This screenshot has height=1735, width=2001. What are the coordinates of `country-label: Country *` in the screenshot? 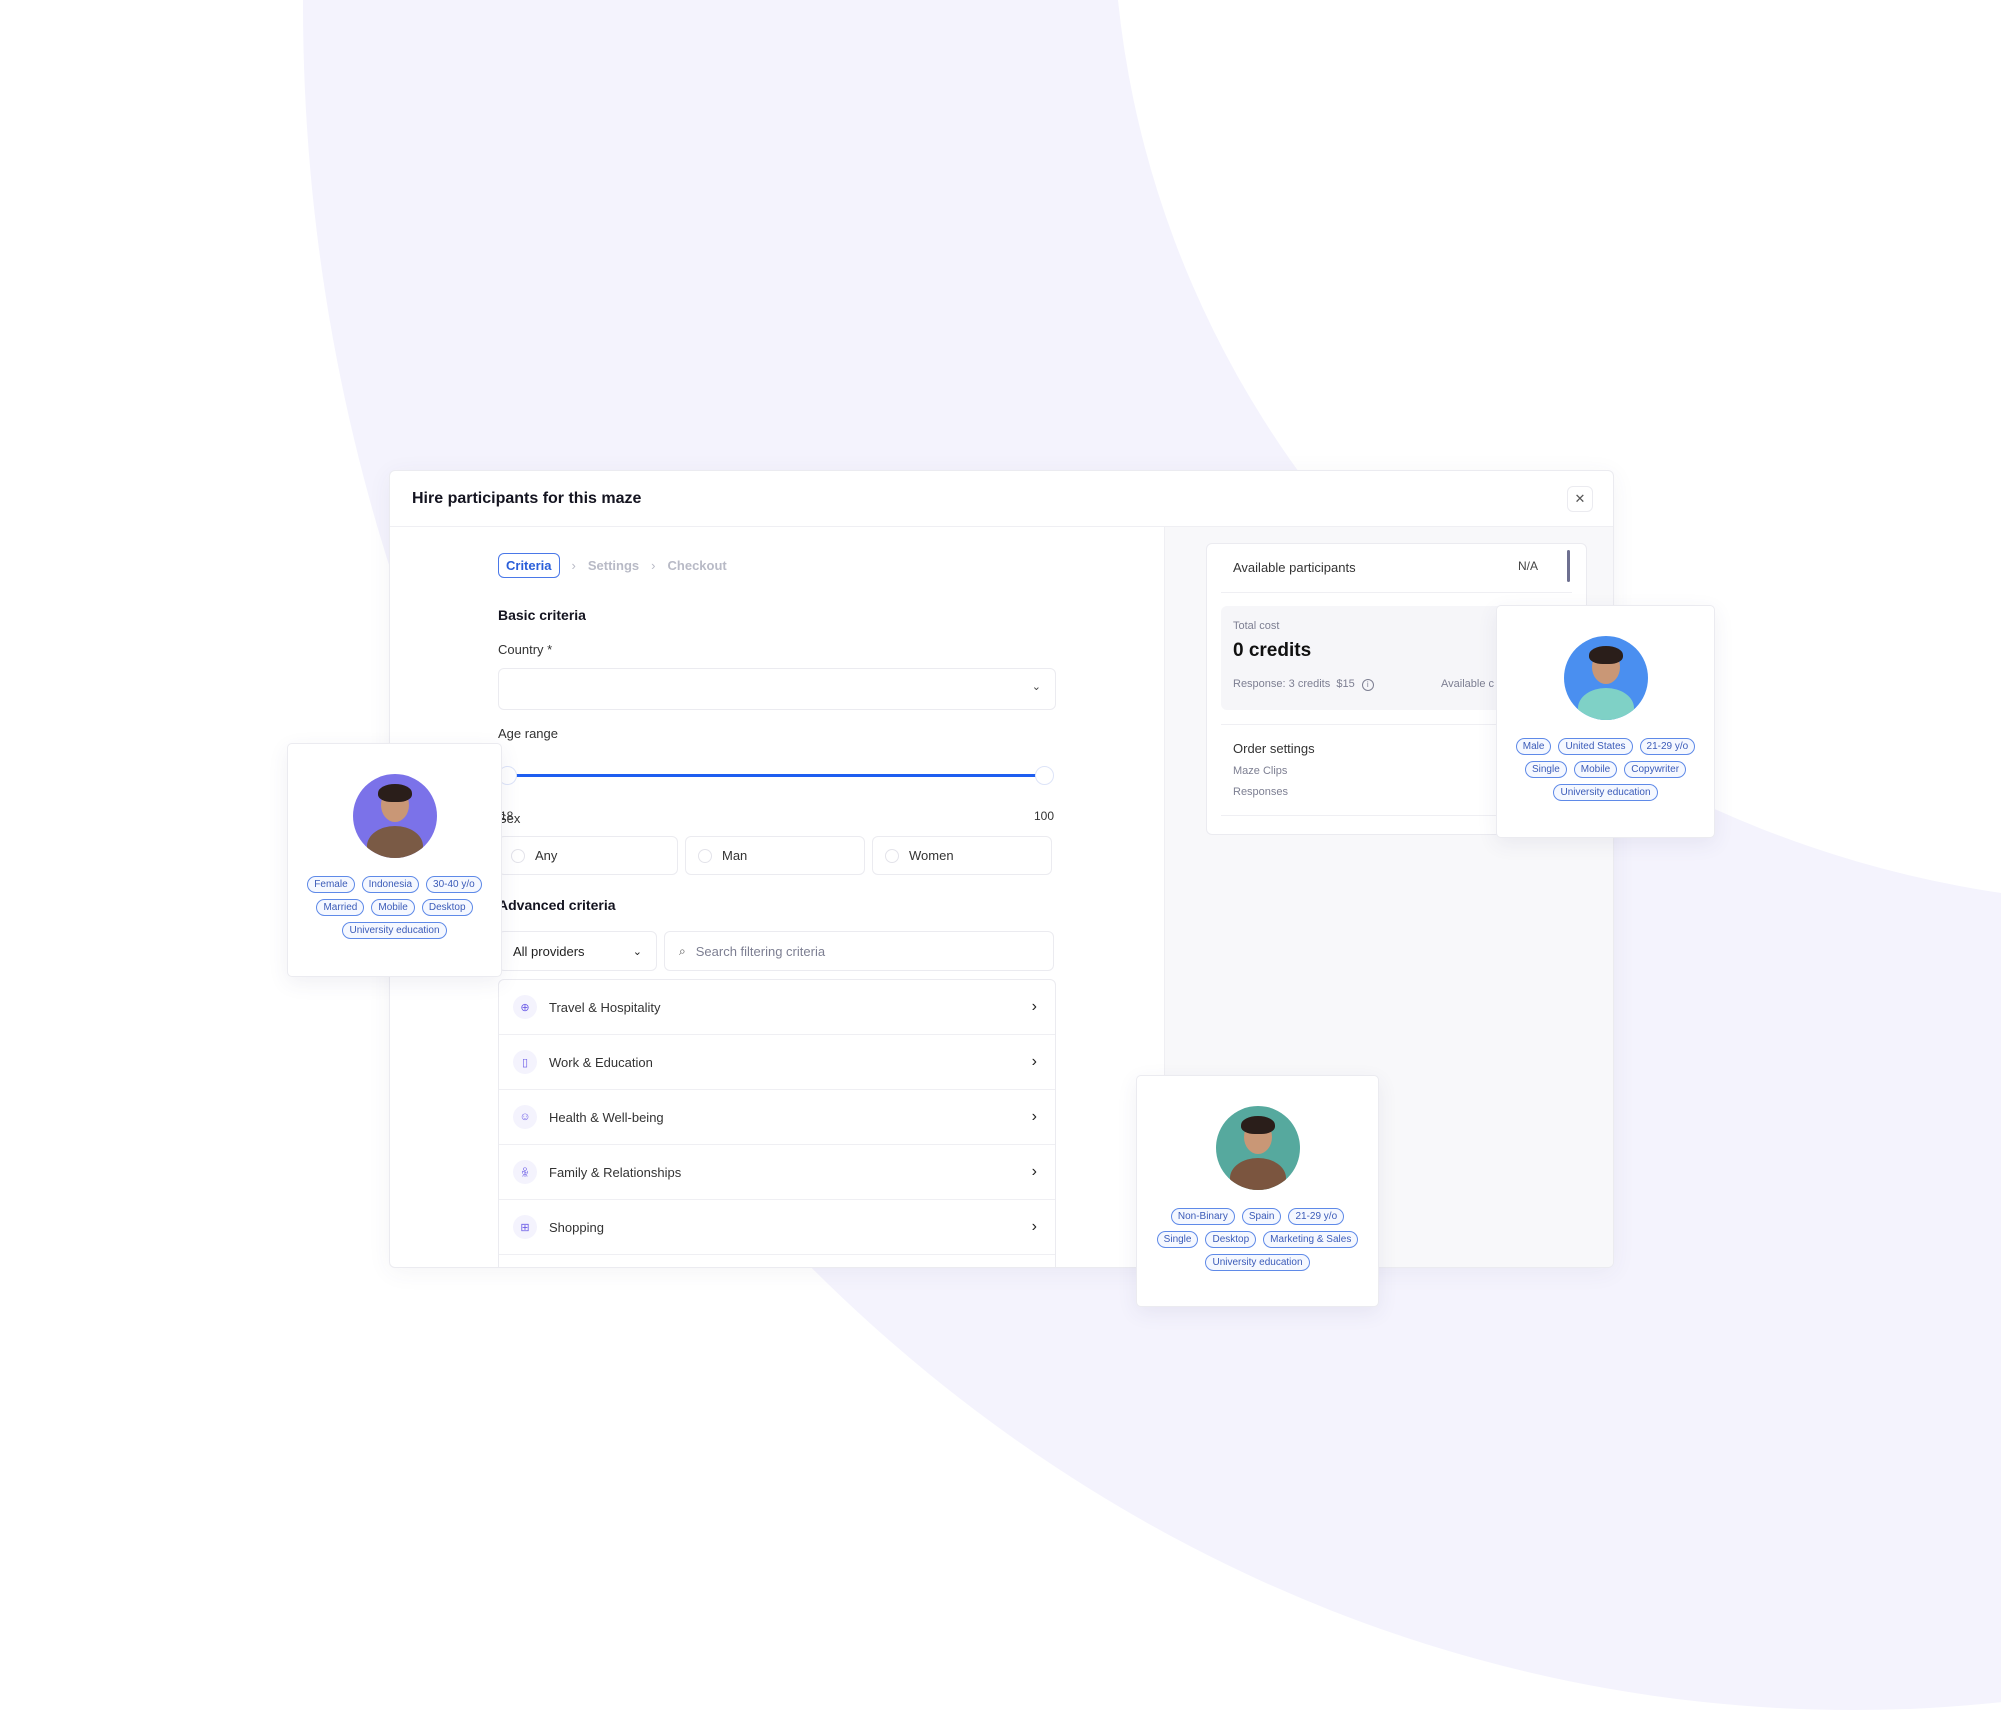 It's located at (525, 649).